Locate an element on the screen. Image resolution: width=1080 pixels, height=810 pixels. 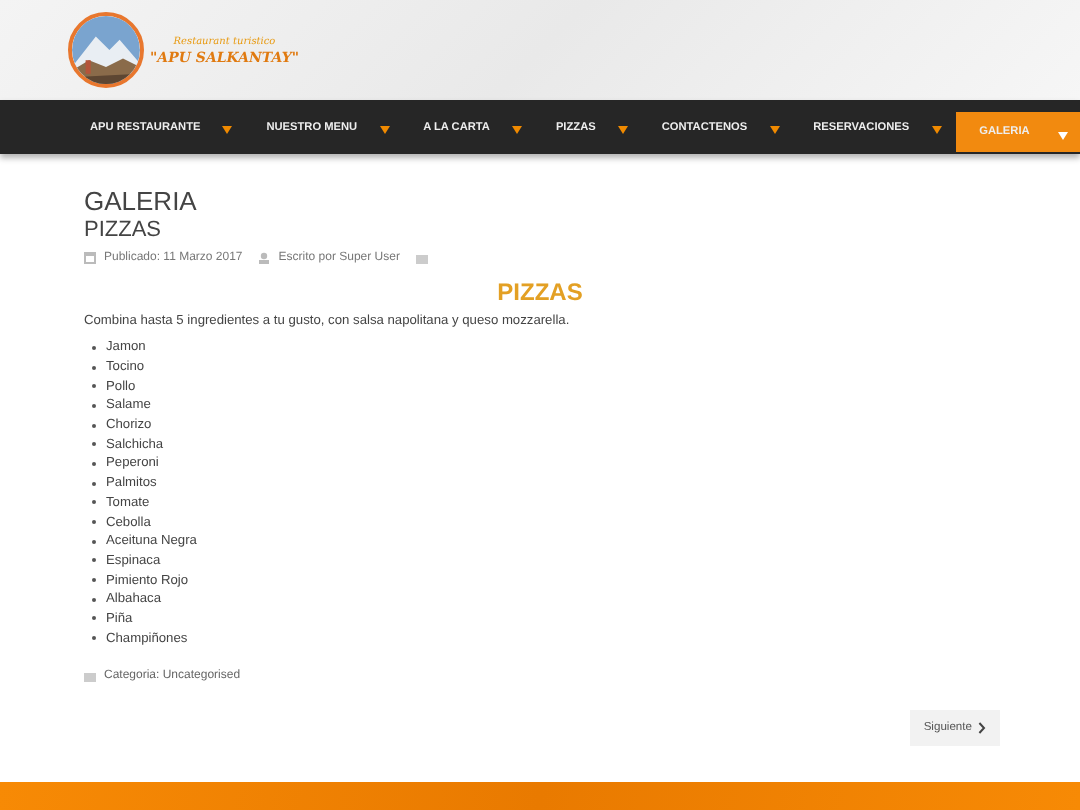
section-heading: PIZZAS is located at coordinates (540, 292).